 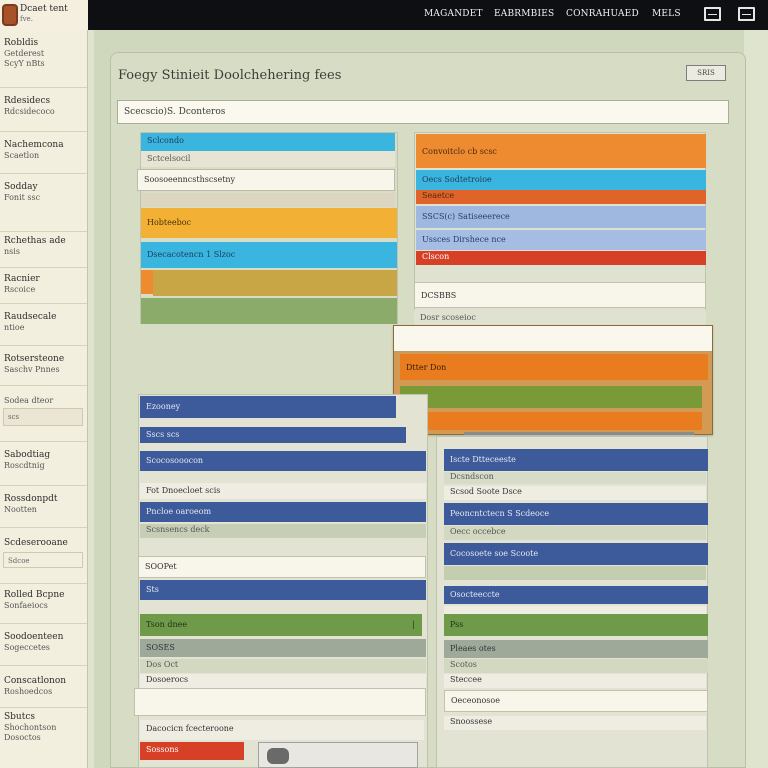 I want to click on sidebar-item-15: Conscatlonon Roshoedcos, so click(x=43, y=688).